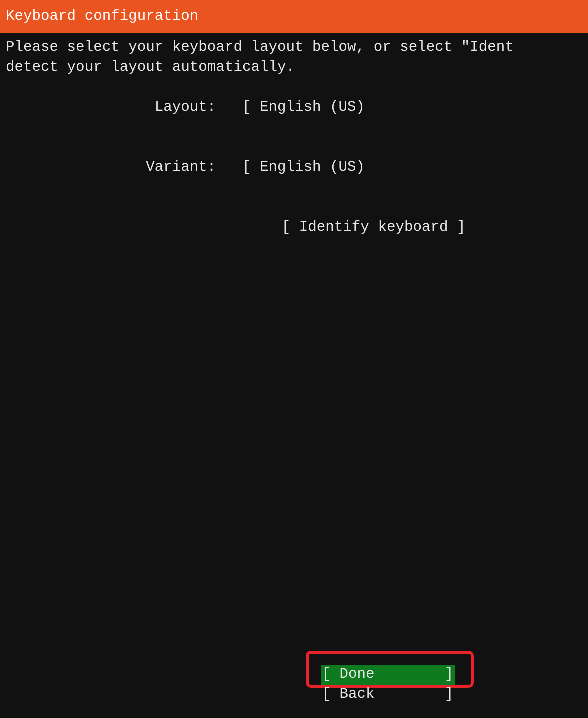  What do you see at coordinates (374, 228) in the screenshot?
I see `identify-keyboard-button: [ Identify keyboard ]` at bounding box center [374, 228].